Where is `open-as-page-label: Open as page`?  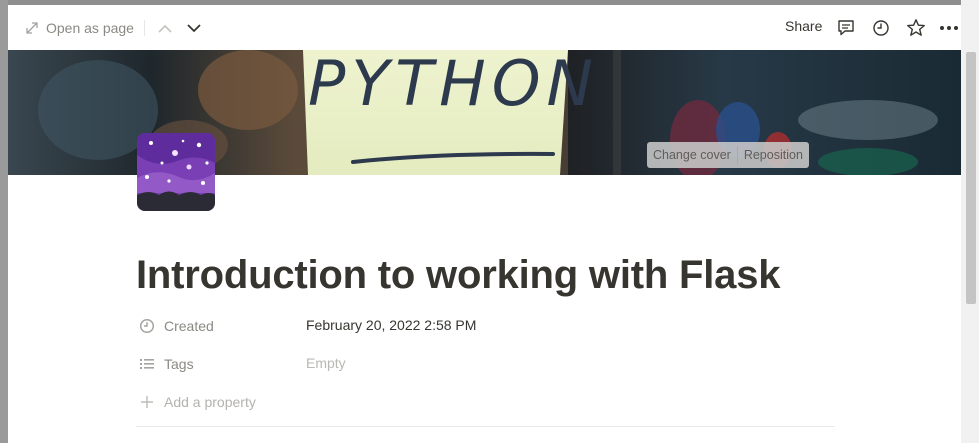 open-as-page-label: Open as page is located at coordinates (90, 28).